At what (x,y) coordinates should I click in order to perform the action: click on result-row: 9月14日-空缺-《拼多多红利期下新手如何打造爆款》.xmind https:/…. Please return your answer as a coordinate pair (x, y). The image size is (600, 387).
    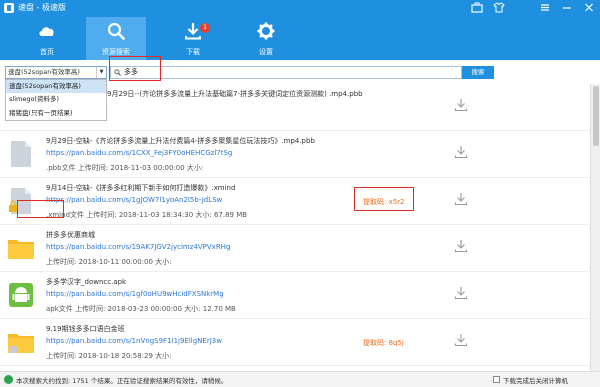
    Looking at the image, I should click on (295, 201).